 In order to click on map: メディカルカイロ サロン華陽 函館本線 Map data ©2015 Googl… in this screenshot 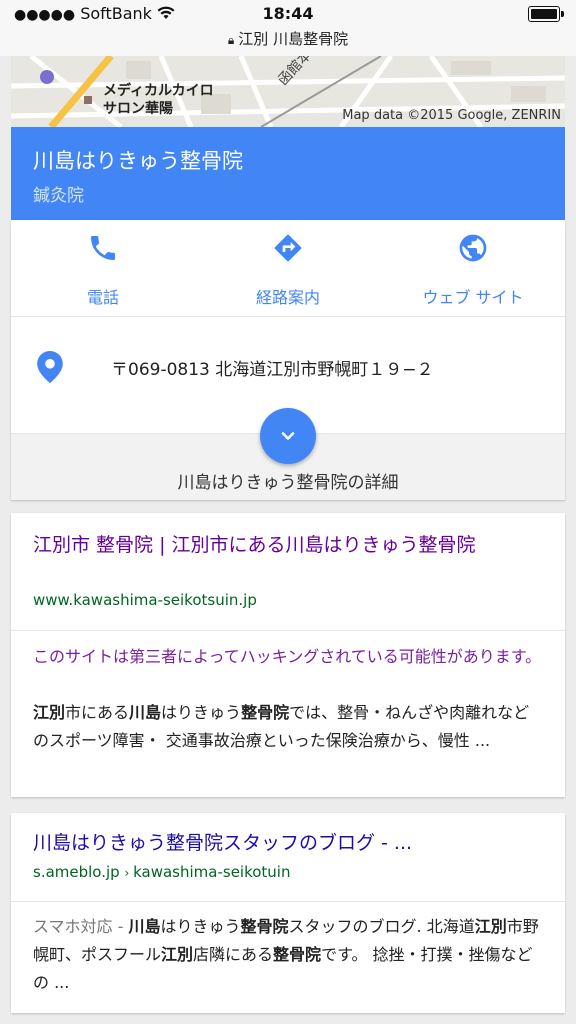, I will do `click(288, 91)`.